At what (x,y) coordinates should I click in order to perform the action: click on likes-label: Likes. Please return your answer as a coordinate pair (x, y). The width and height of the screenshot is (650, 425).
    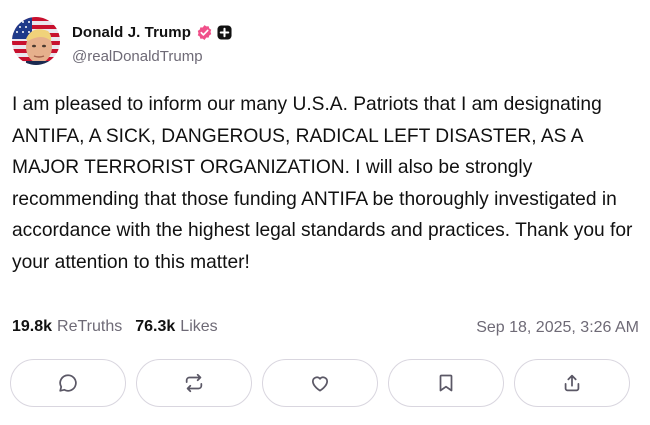
    Looking at the image, I should click on (198, 327).